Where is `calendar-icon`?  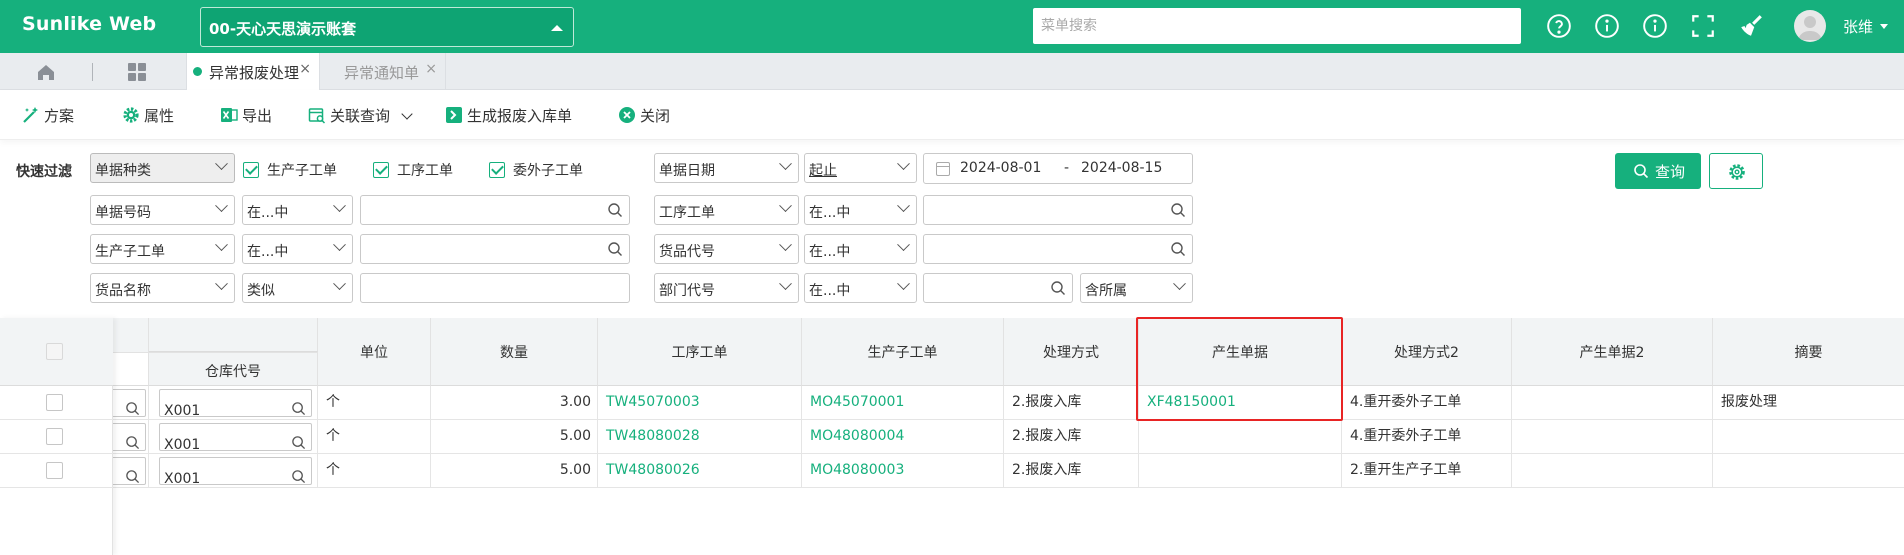
calendar-icon is located at coordinates (943, 169).